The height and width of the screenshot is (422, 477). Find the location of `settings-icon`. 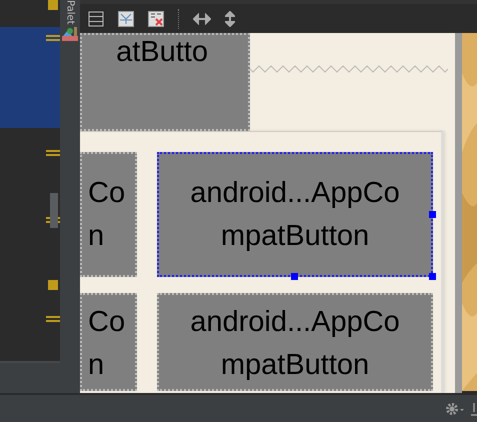

settings-icon is located at coordinates (455, 409).